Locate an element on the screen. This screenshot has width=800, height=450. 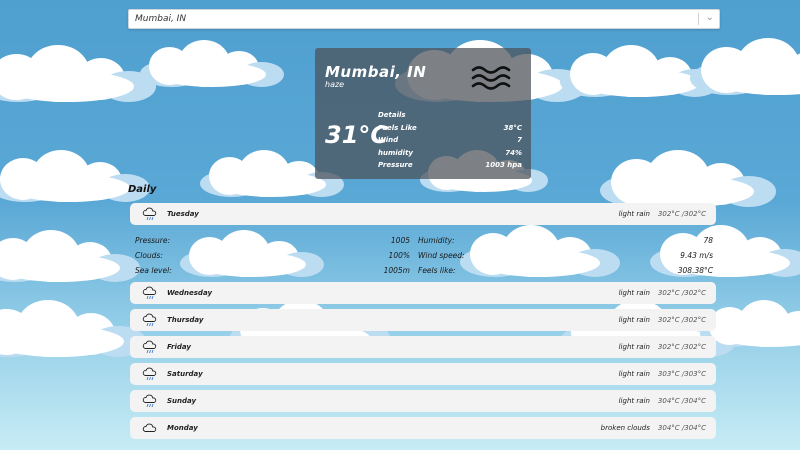
detail-value: 74% is located at coordinates (513, 152).